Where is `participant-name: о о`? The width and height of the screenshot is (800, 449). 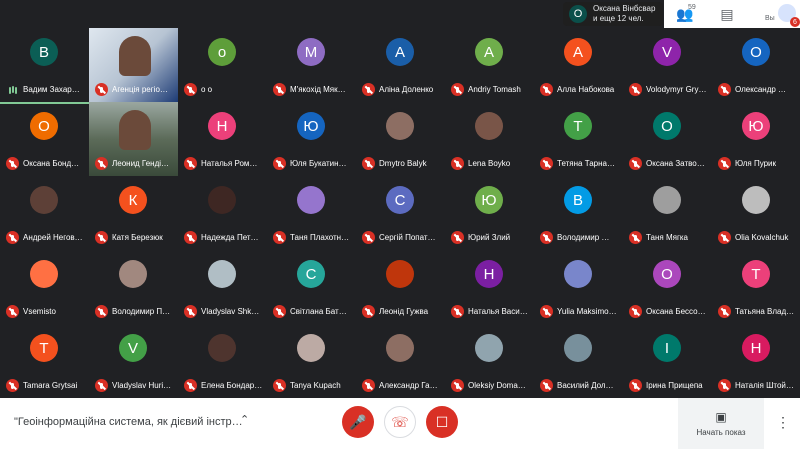
participant-name: о о is located at coordinates (207, 89).